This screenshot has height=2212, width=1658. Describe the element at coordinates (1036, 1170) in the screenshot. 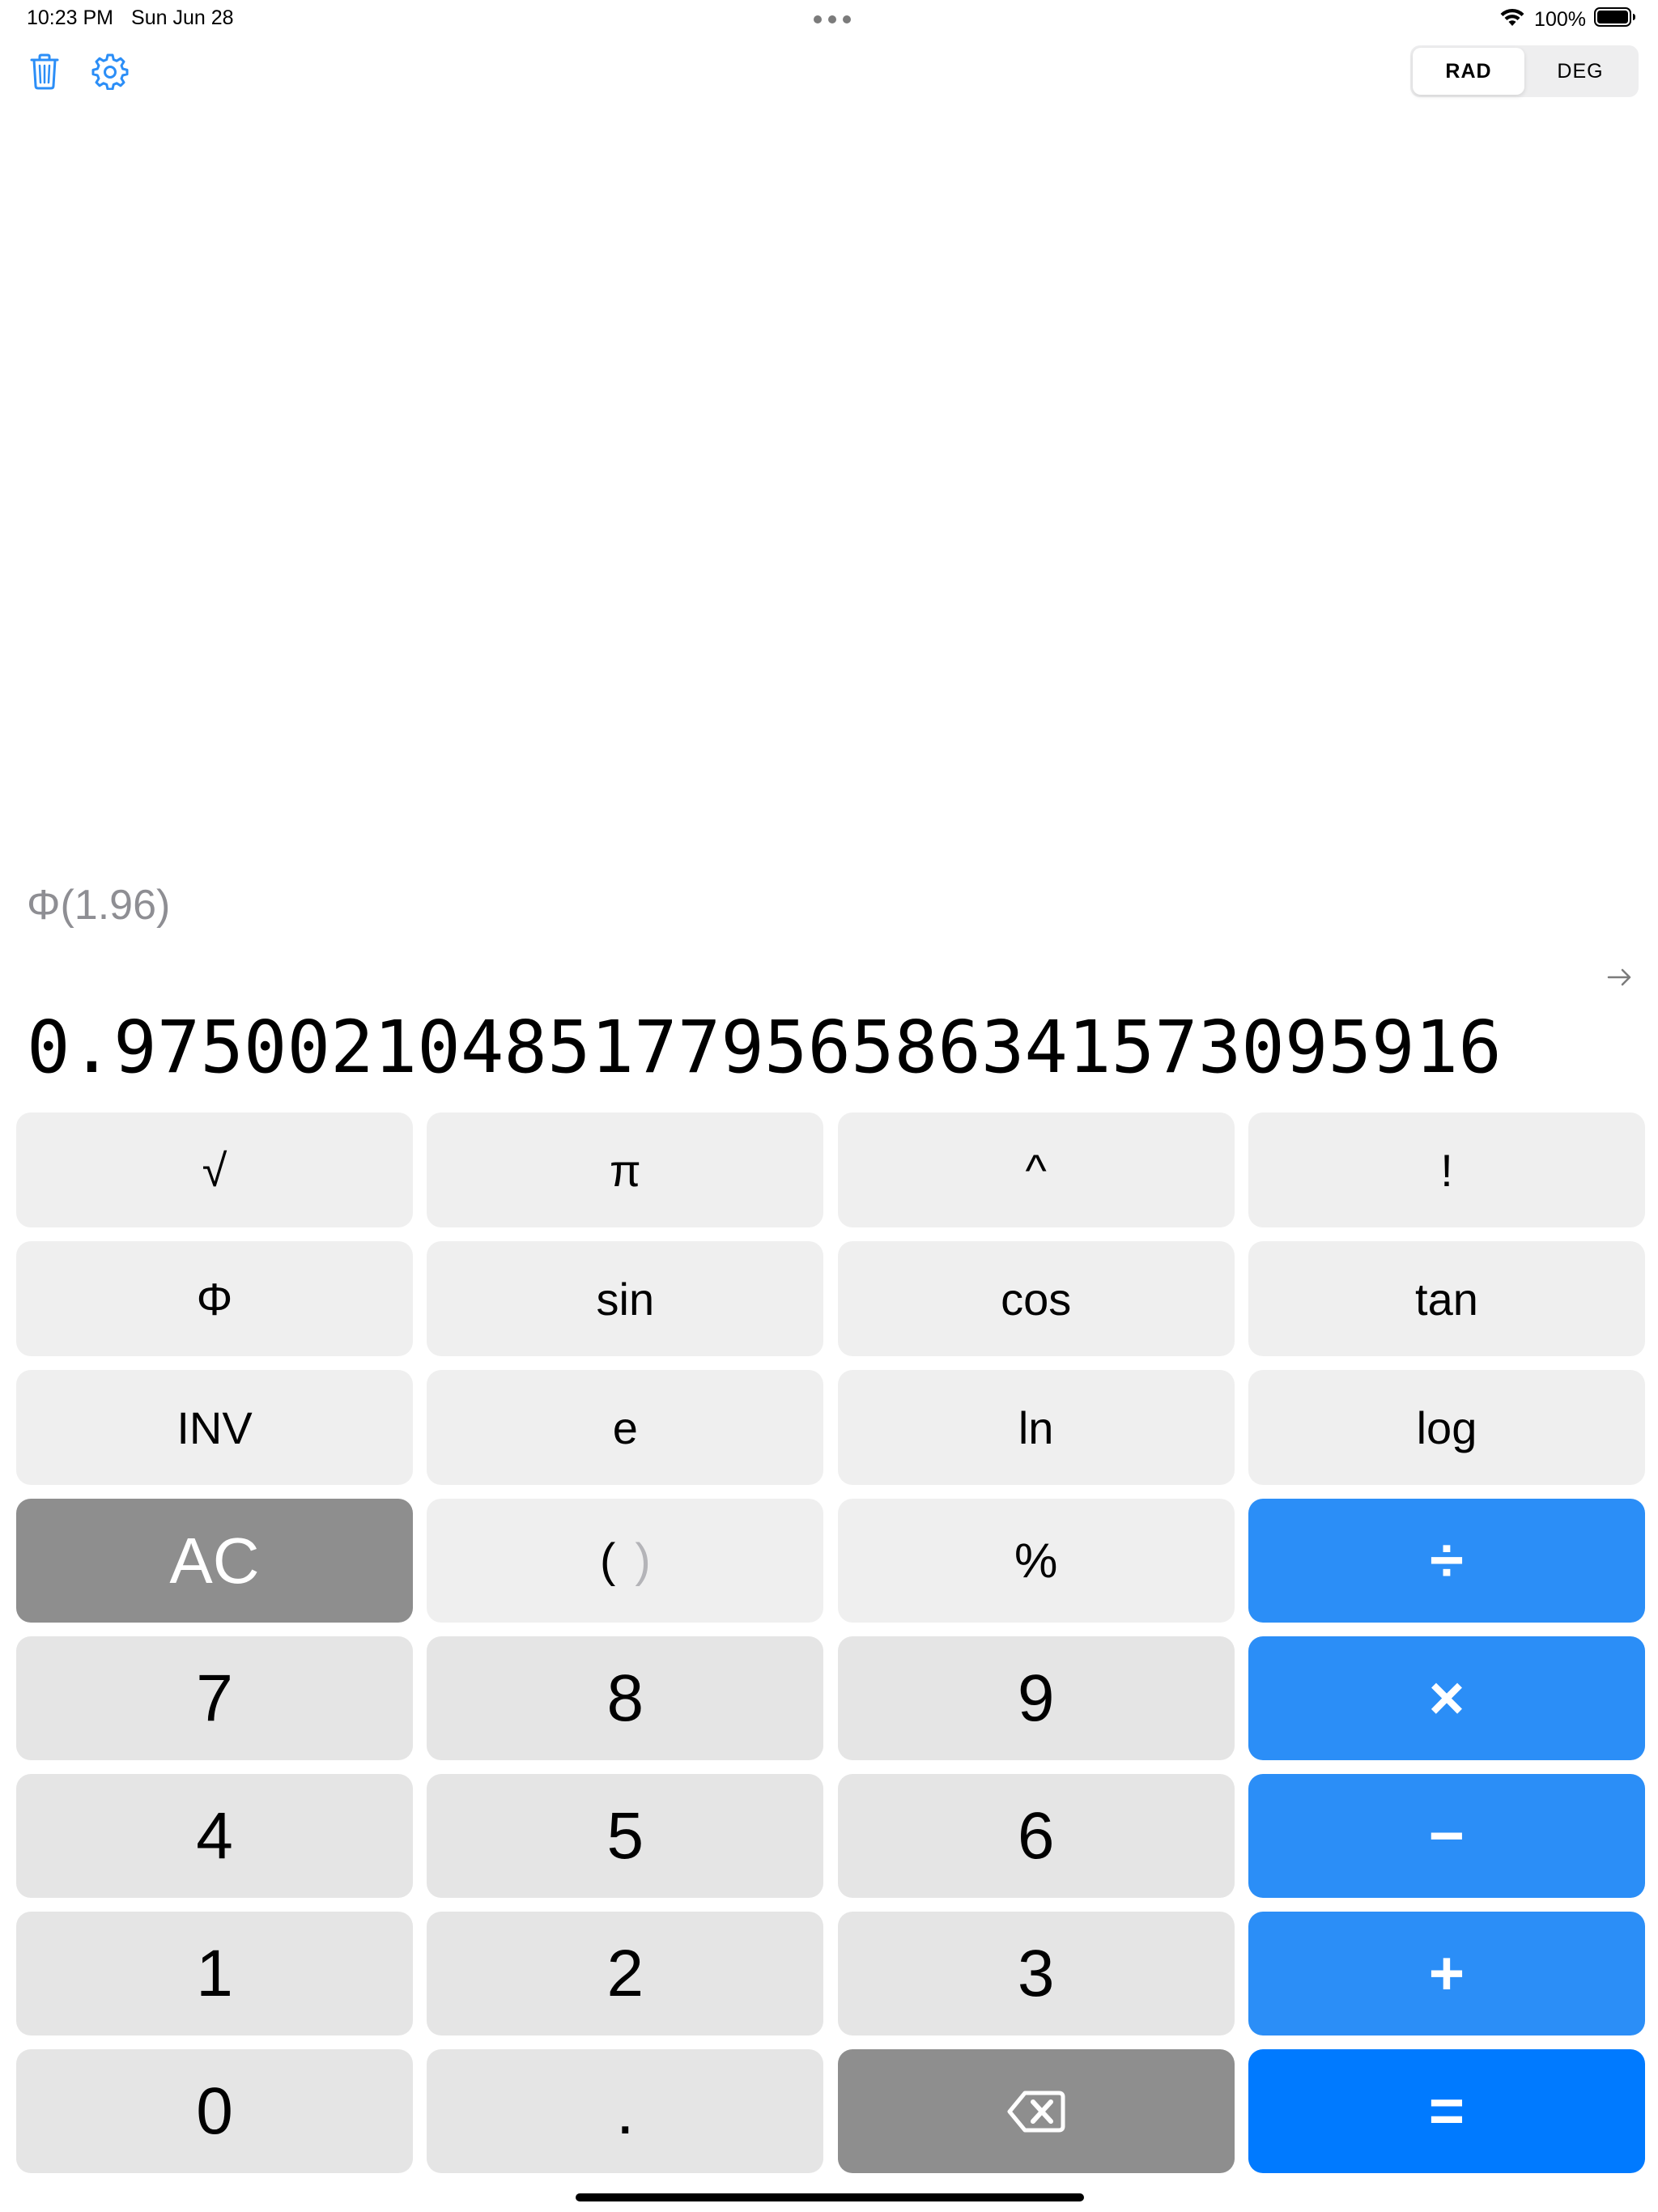

I see `power-key: ^` at that location.